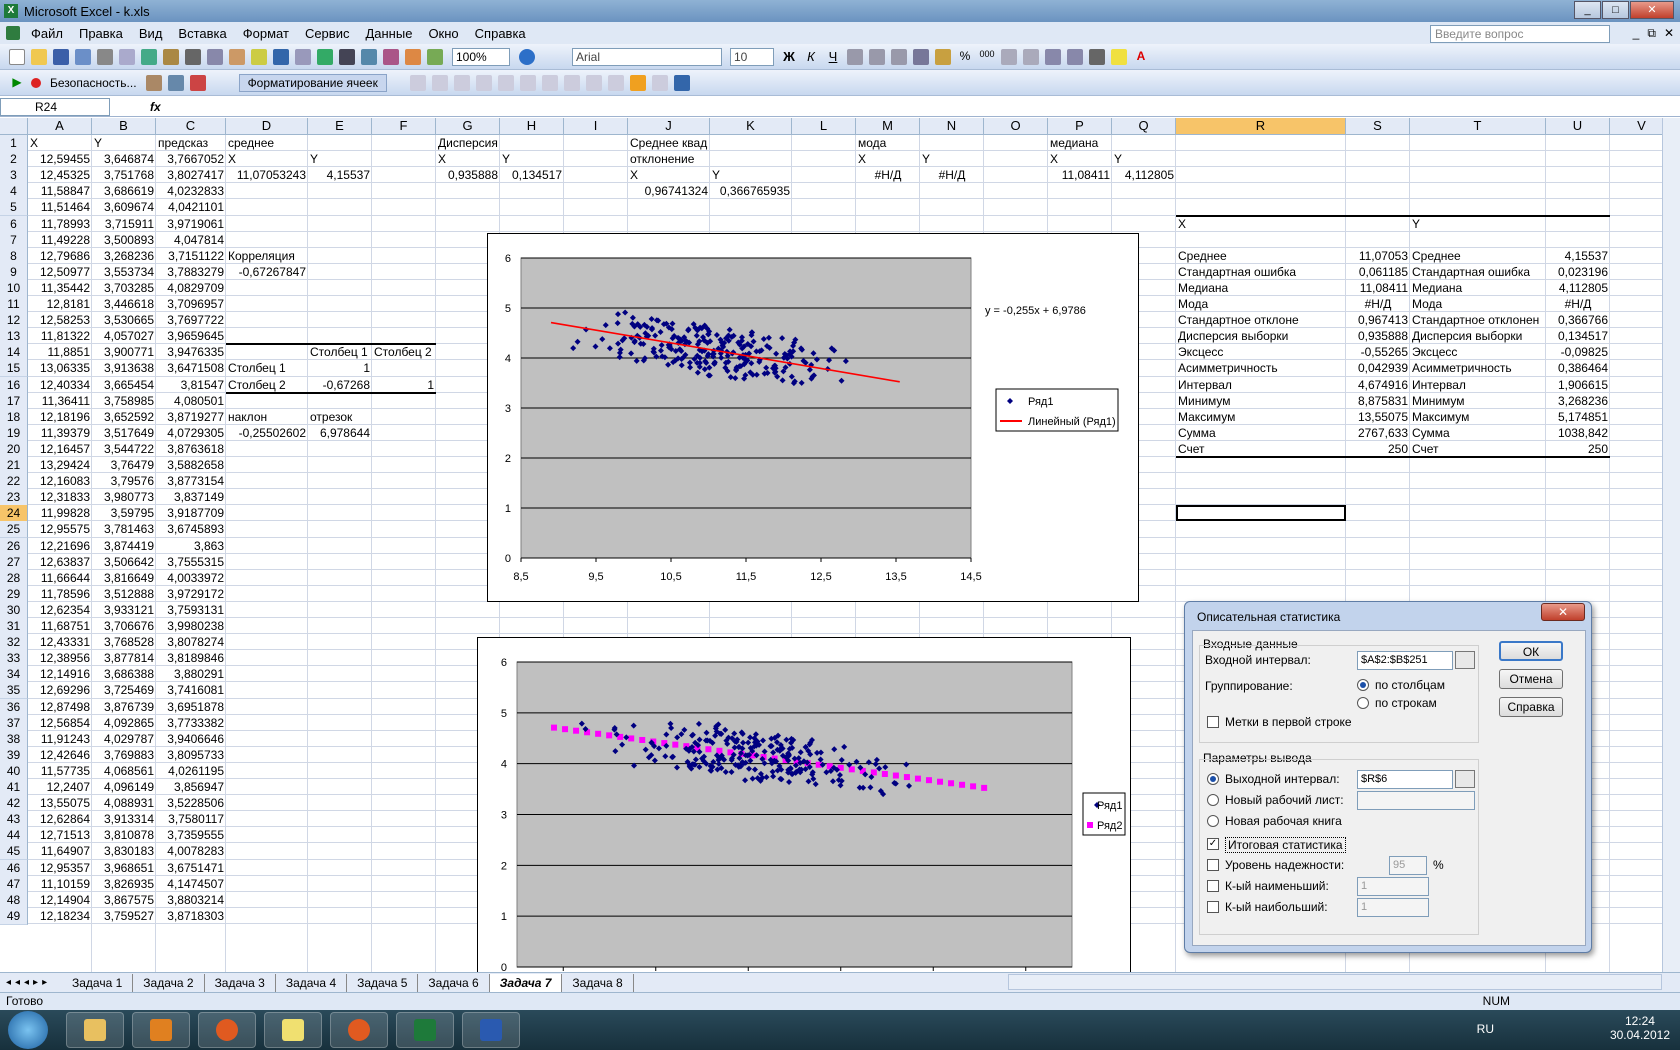  What do you see at coordinates (60, 916) in the screenshot?
I see `cell-A49: 12,18234` at bounding box center [60, 916].